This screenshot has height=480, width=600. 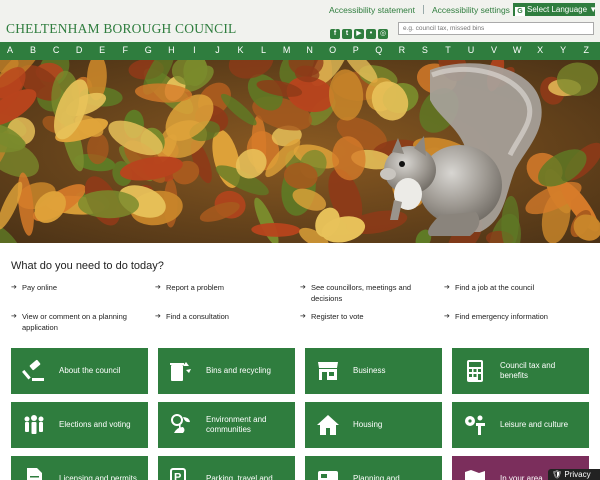 I want to click on task-label: Report a problem, so click(x=195, y=287).